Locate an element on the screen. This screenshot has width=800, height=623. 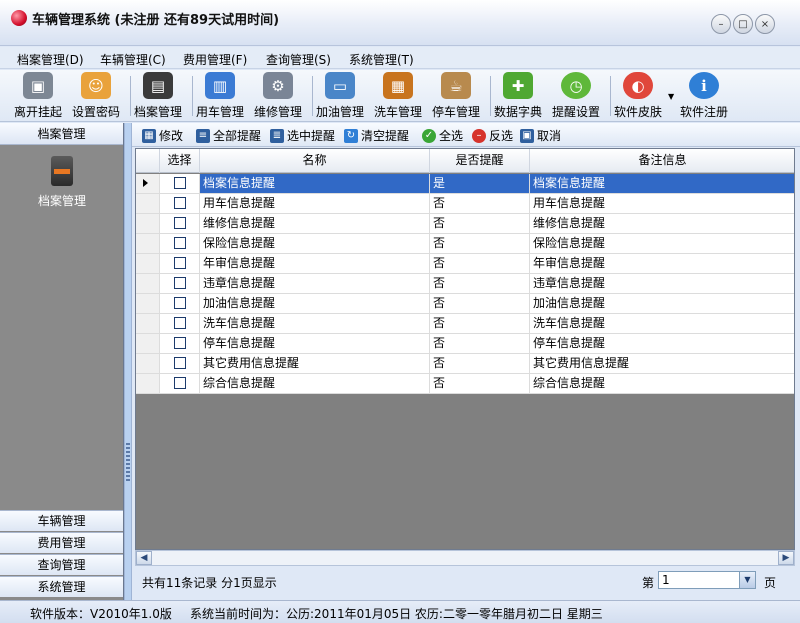
note-cell: 违章信息提醒 is located at coordinates (662, 283).